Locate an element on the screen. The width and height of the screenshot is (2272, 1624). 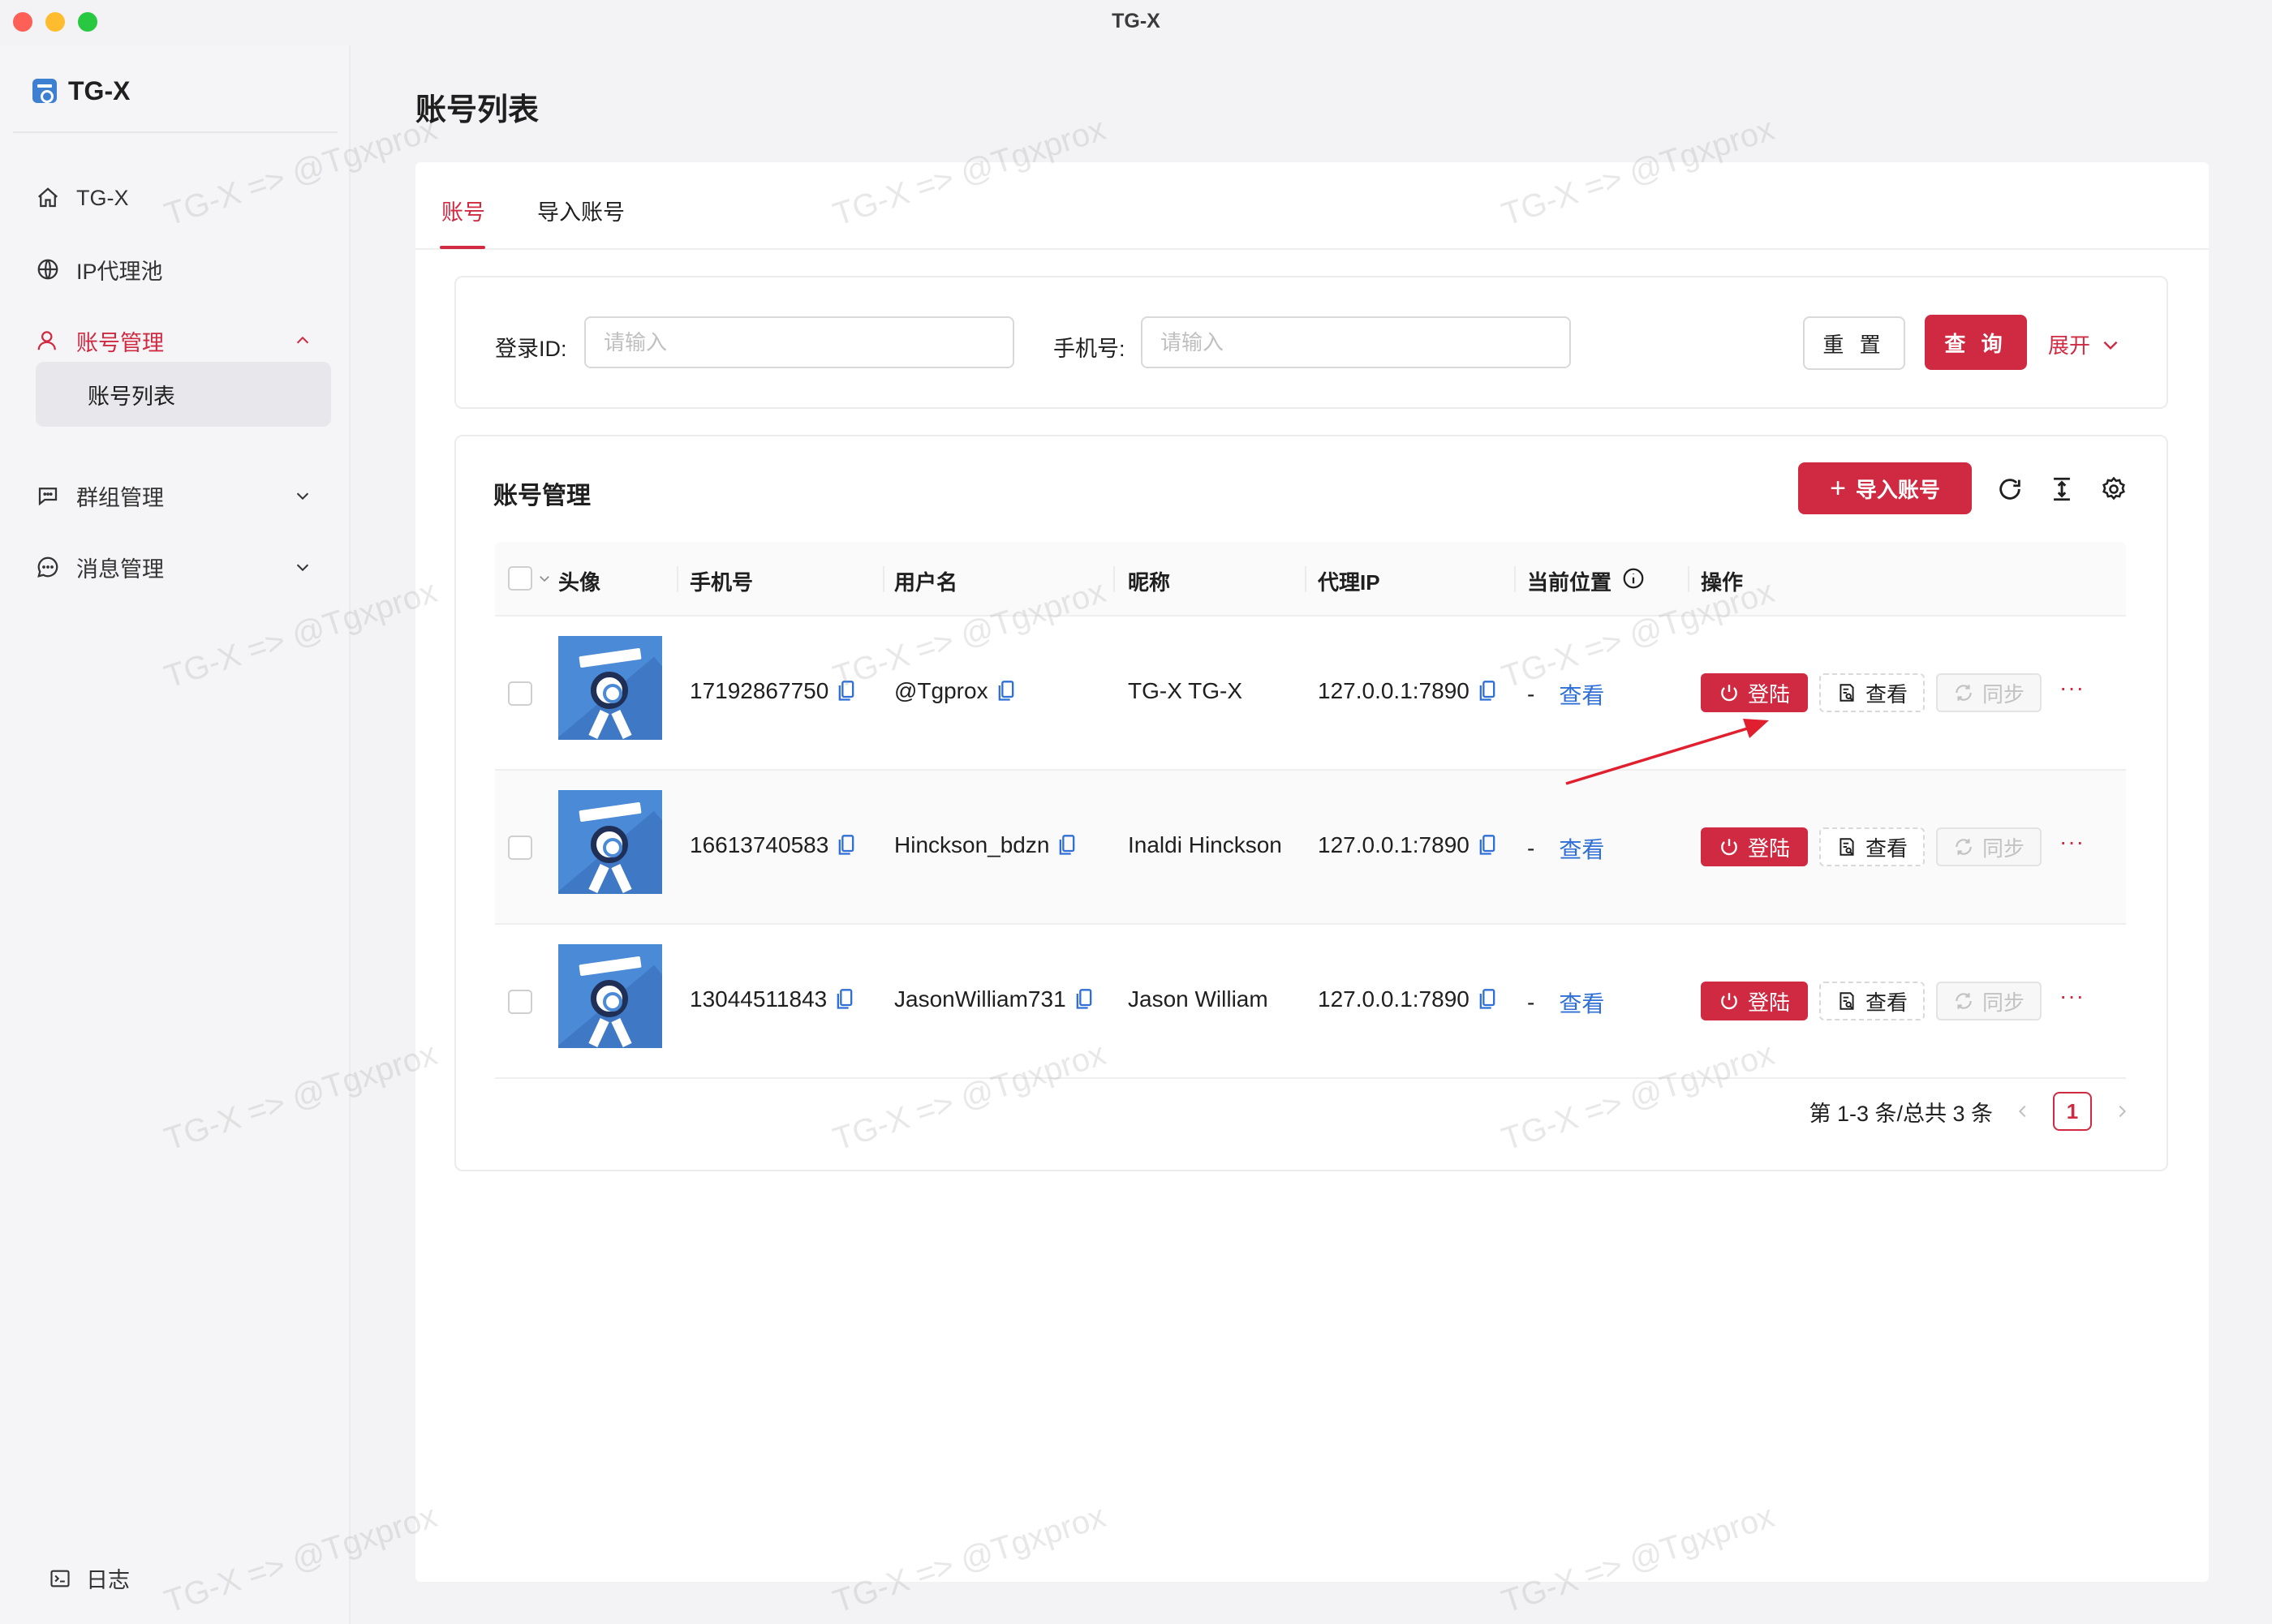
tab-import-accounts: 导入账号 is located at coordinates (581, 210).